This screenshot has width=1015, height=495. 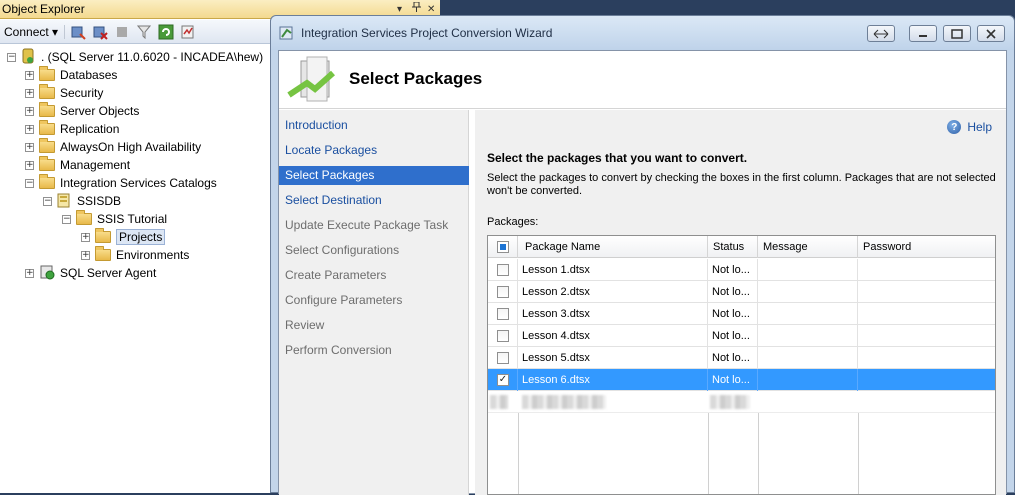 What do you see at coordinates (122, 32) in the screenshot?
I see `stop-icon` at bounding box center [122, 32].